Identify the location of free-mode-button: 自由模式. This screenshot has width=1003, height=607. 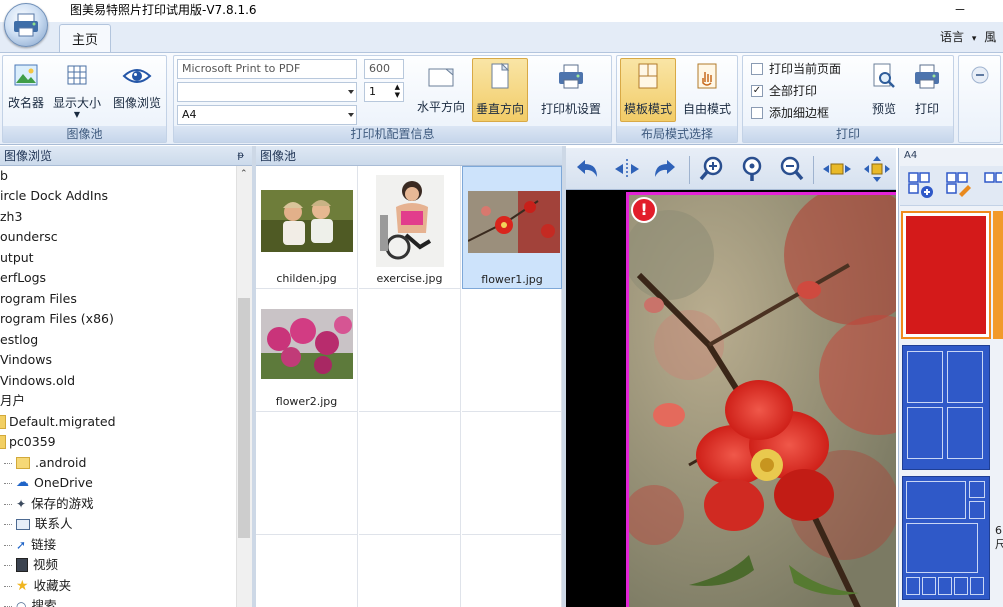
(707, 89).